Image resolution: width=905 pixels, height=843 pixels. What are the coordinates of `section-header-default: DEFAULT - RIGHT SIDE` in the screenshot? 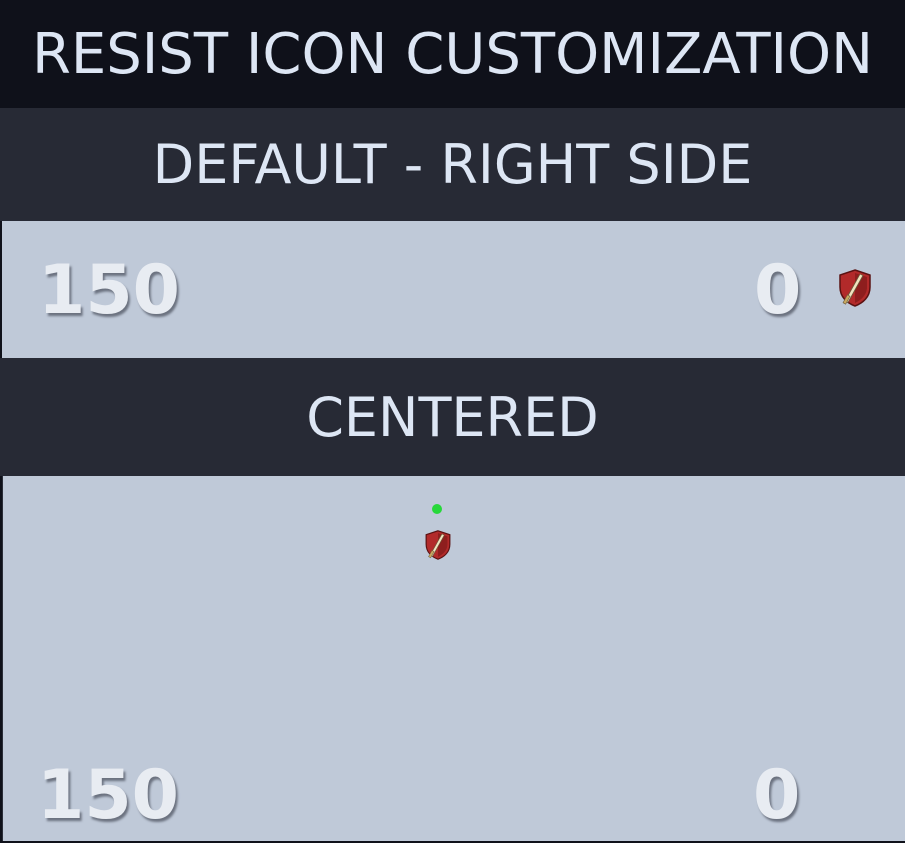 It's located at (452, 164).